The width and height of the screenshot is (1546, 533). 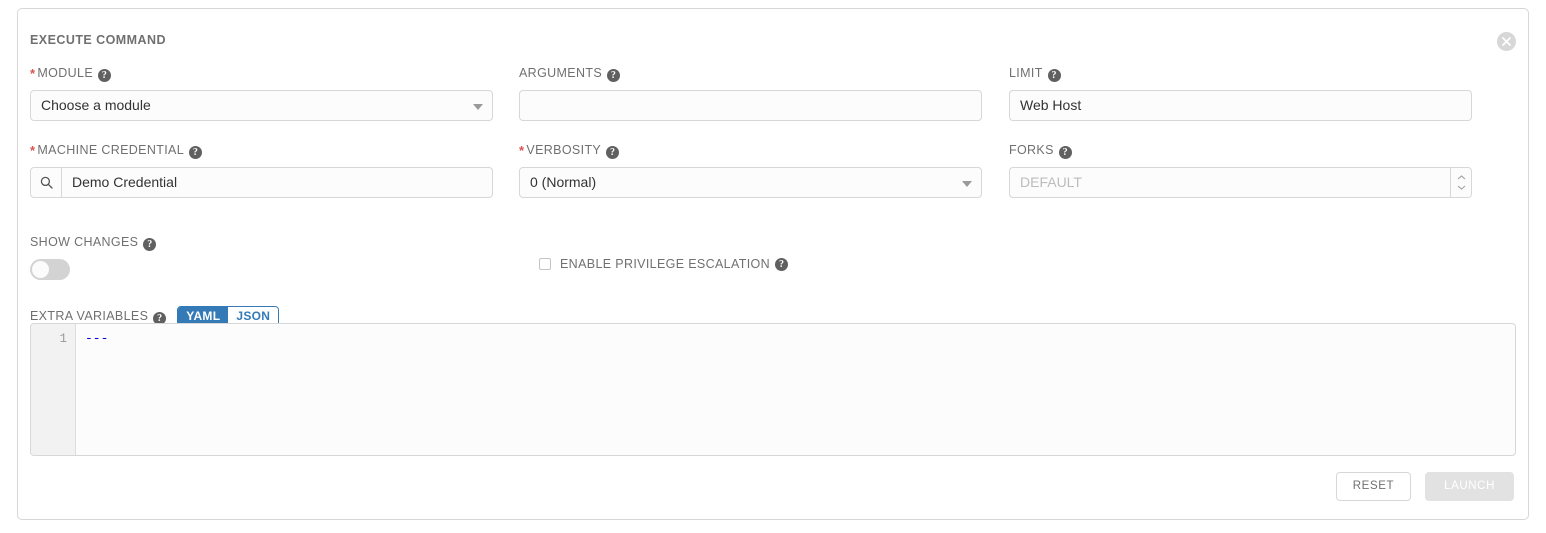 I want to click on quantity-stepper, so click(x=1460, y=182).